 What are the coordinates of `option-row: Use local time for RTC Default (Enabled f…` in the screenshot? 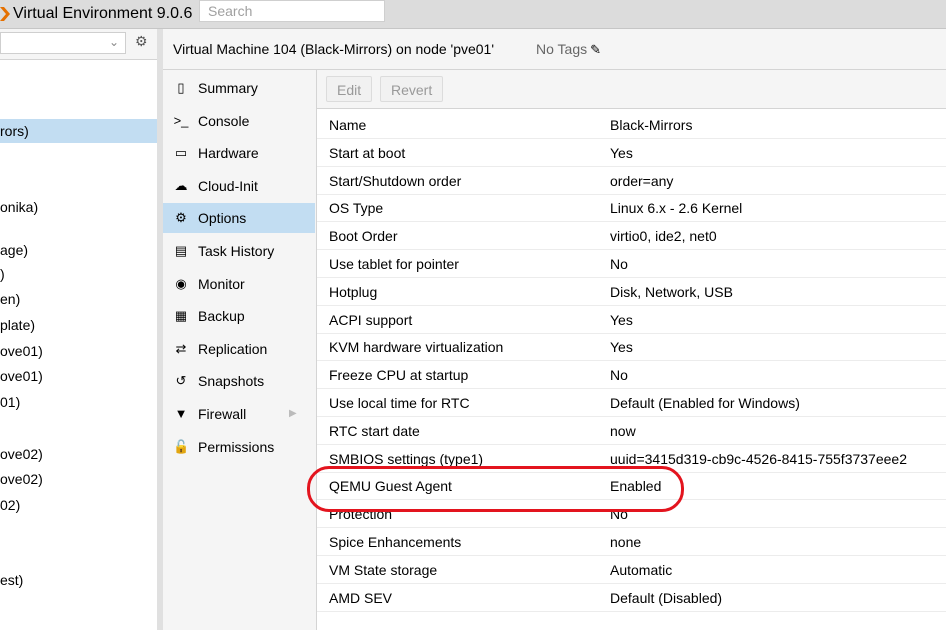 It's located at (631, 403).